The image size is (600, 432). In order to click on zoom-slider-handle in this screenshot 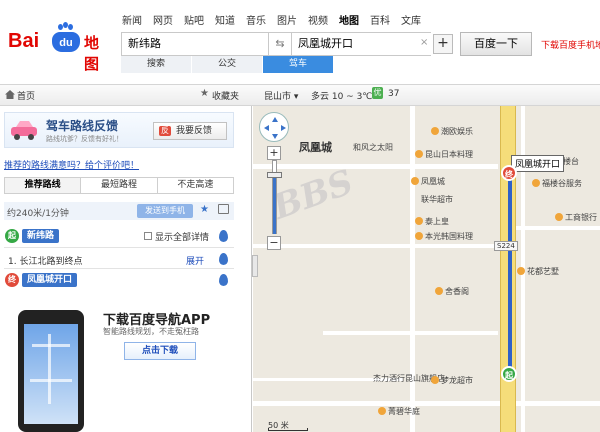, I will do `click(274, 175)`.